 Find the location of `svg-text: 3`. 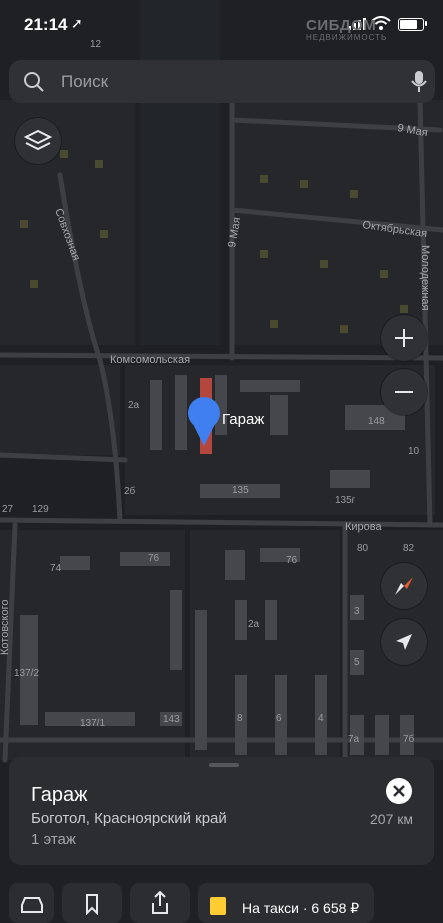

svg-text: 3 is located at coordinates (357, 611).